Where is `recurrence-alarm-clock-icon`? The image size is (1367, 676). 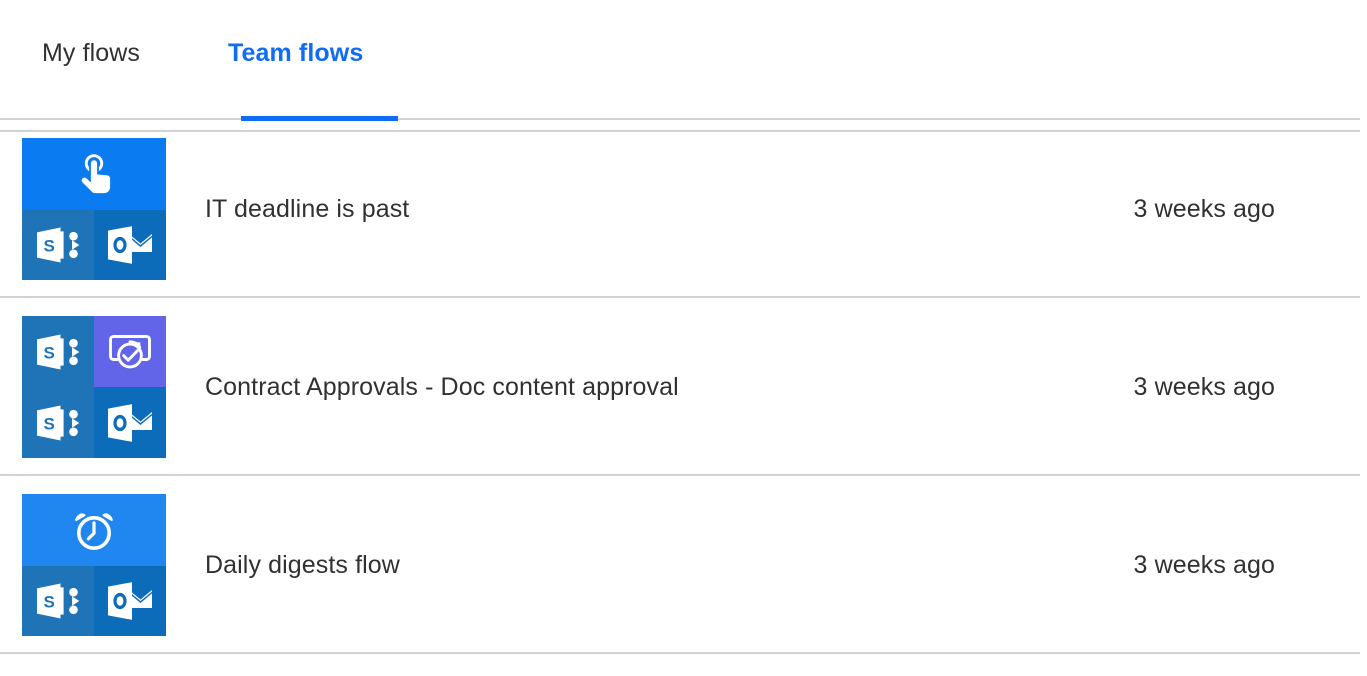 recurrence-alarm-clock-icon is located at coordinates (94, 530).